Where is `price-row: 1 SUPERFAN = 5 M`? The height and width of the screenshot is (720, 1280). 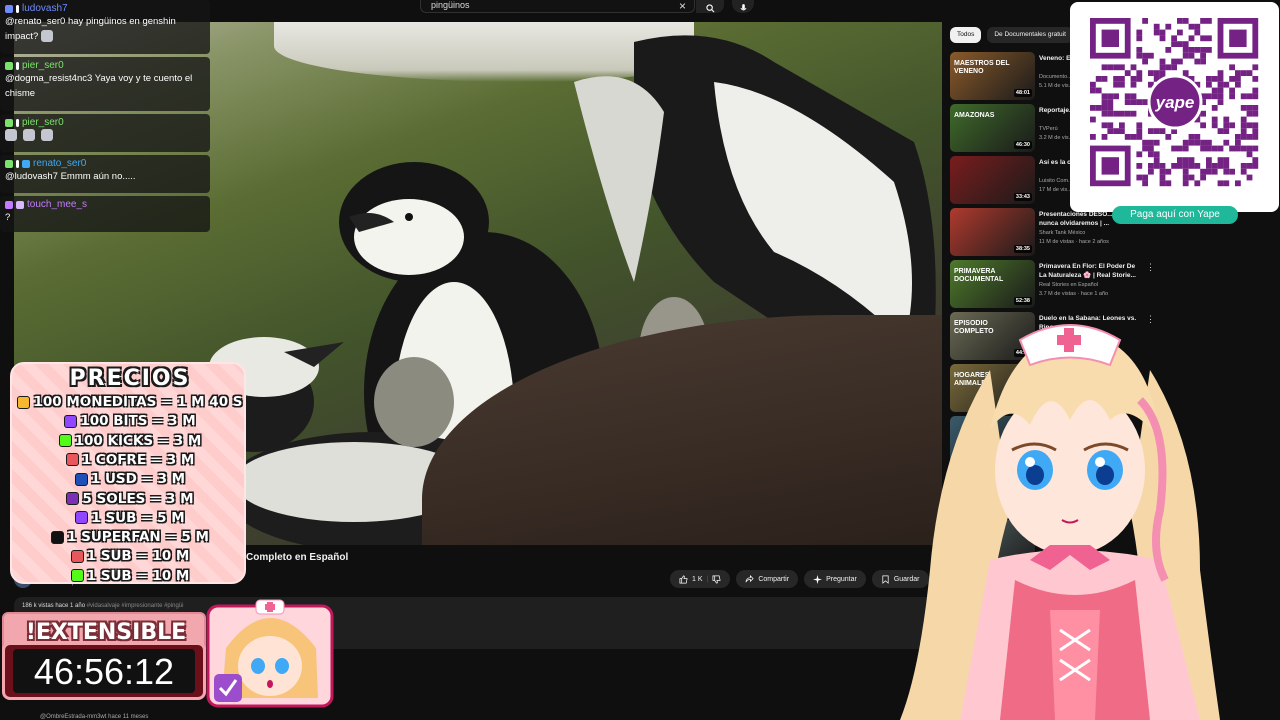
price-row: 1 SUPERFAN = 5 M is located at coordinates (128, 537).